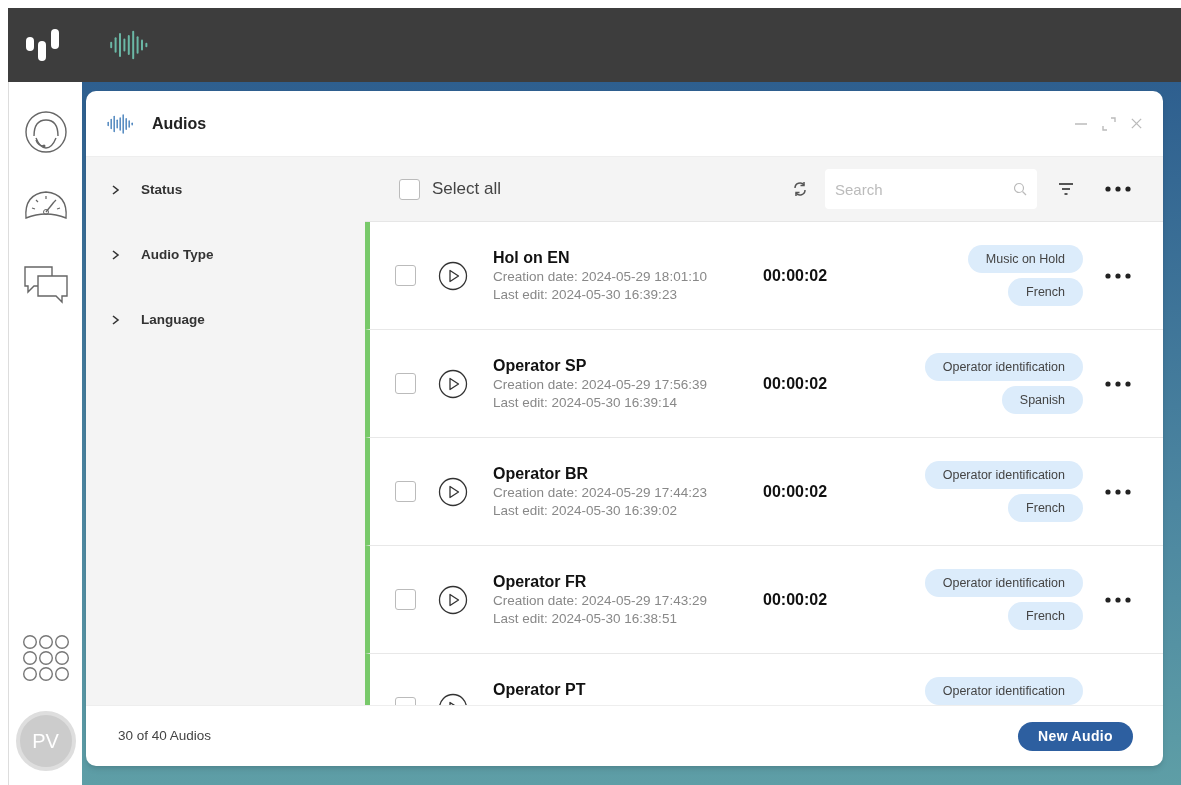  I want to click on creation-date: Creation date: 2024-05-29 18:01:10, so click(600, 276).